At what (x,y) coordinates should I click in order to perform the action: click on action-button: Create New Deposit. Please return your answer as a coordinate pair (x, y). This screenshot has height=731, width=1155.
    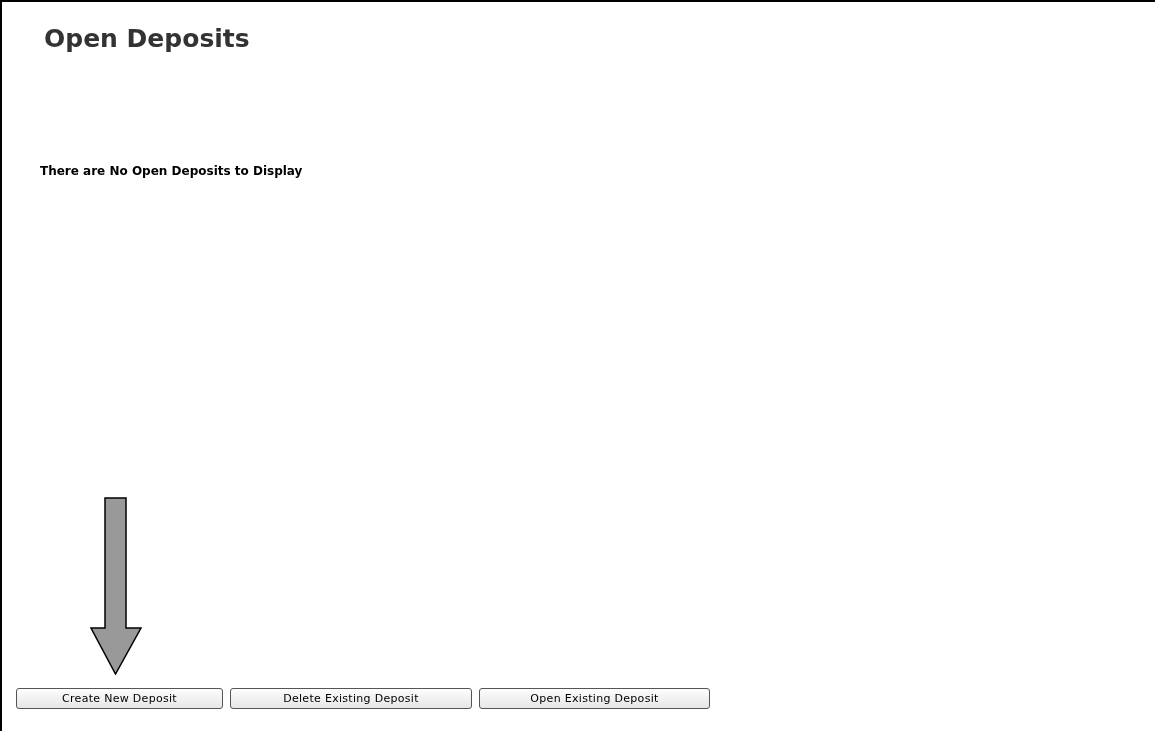
    Looking at the image, I should click on (119, 698).